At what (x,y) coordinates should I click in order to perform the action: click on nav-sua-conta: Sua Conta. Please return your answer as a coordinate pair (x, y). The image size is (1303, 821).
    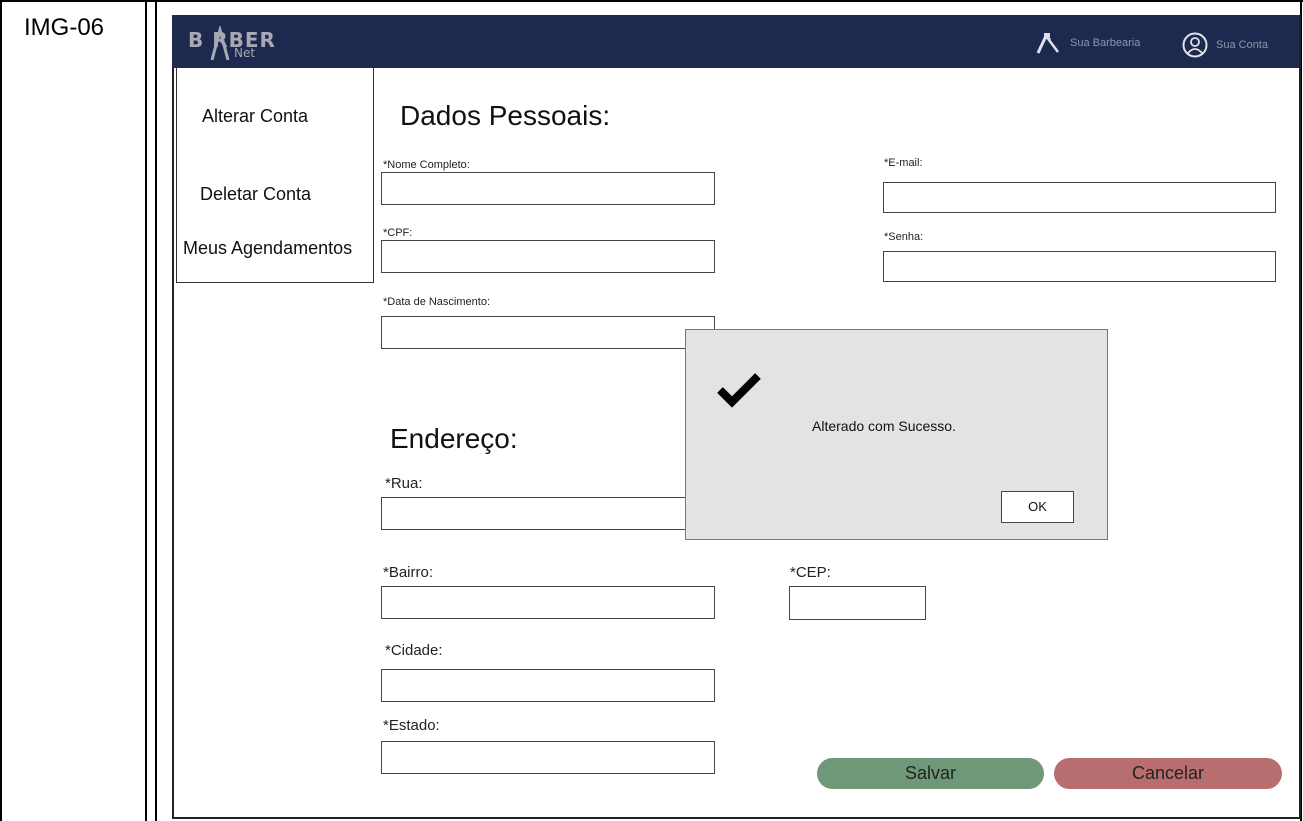
    Looking at the image, I should click on (1225, 45).